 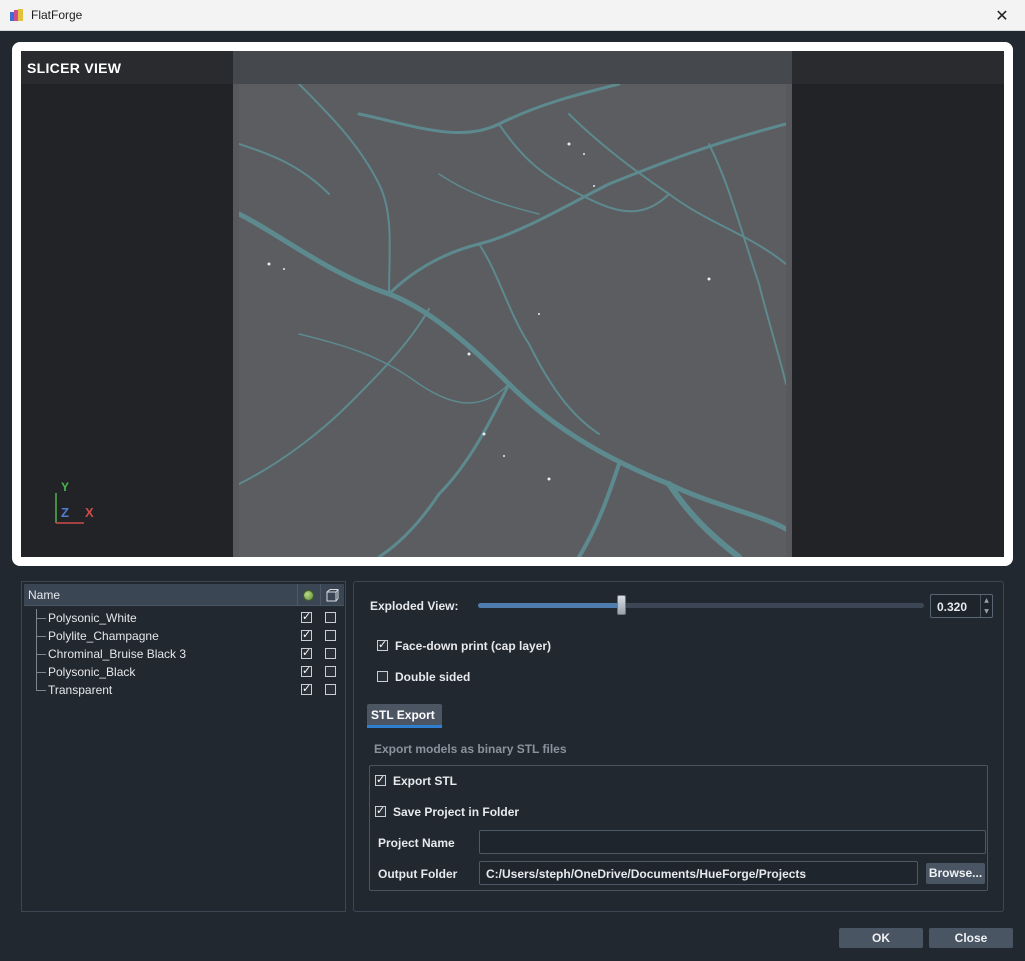 What do you see at coordinates (416, 843) in the screenshot?
I see `project-name-label: Project Name` at bounding box center [416, 843].